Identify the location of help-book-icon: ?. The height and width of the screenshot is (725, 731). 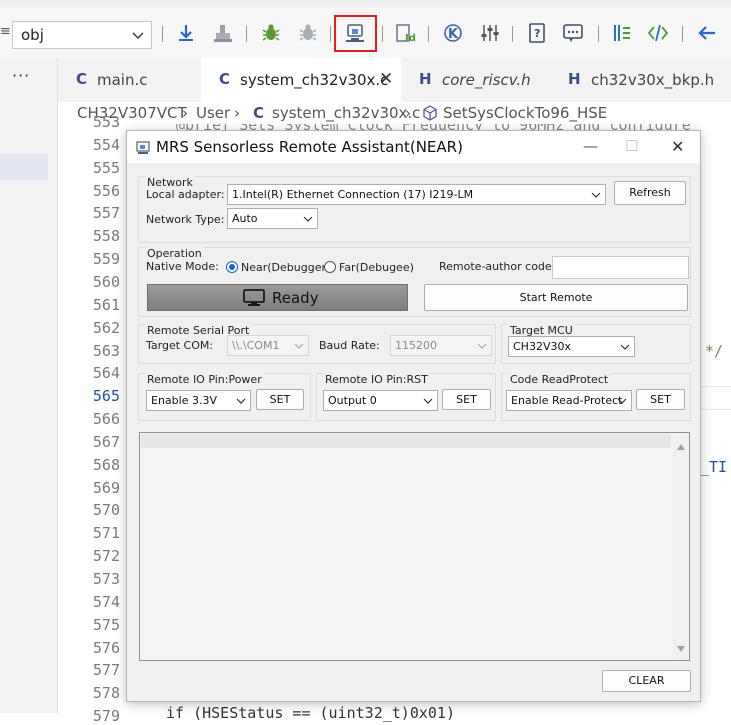
(537, 33).